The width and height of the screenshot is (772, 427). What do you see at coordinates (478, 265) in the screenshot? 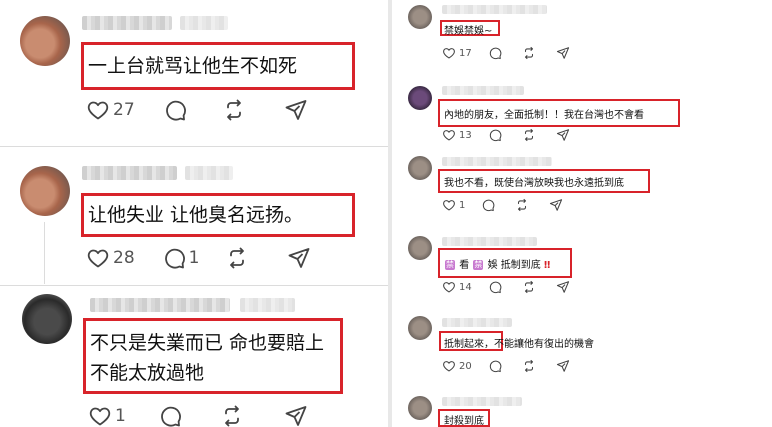
I see `badge-icon: 禁` at bounding box center [478, 265].